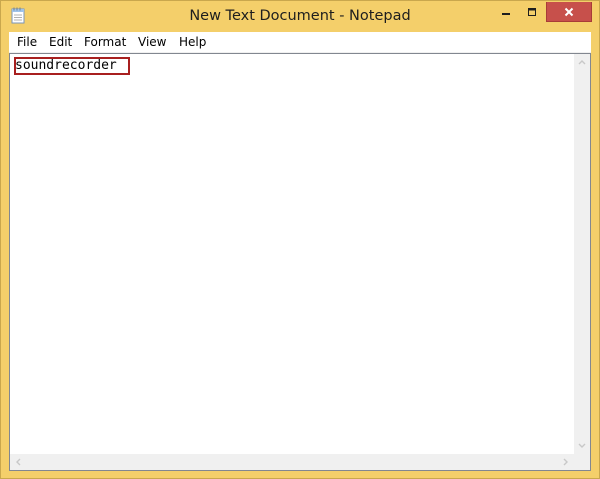  Describe the element at coordinates (300, 42) in the screenshot. I see `menu-bar: File Edit Format View Help` at that location.